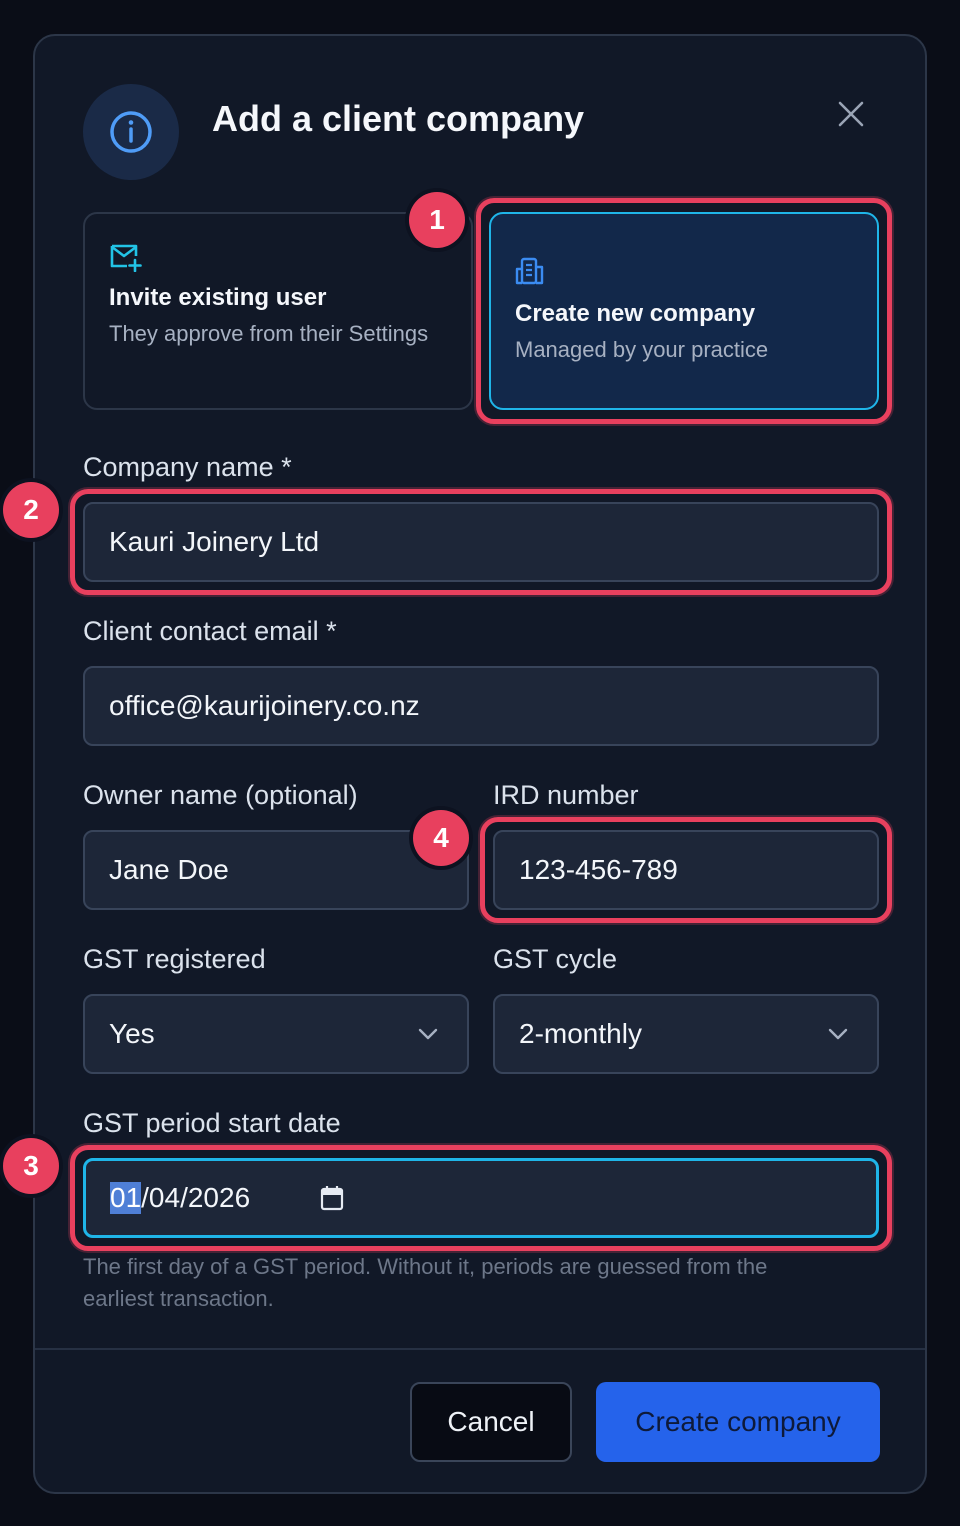  What do you see at coordinates (481, 542) in the screenshot?
I see `company-name-input: Kauri Joinery Ltd` at bounding box center [481, 542].